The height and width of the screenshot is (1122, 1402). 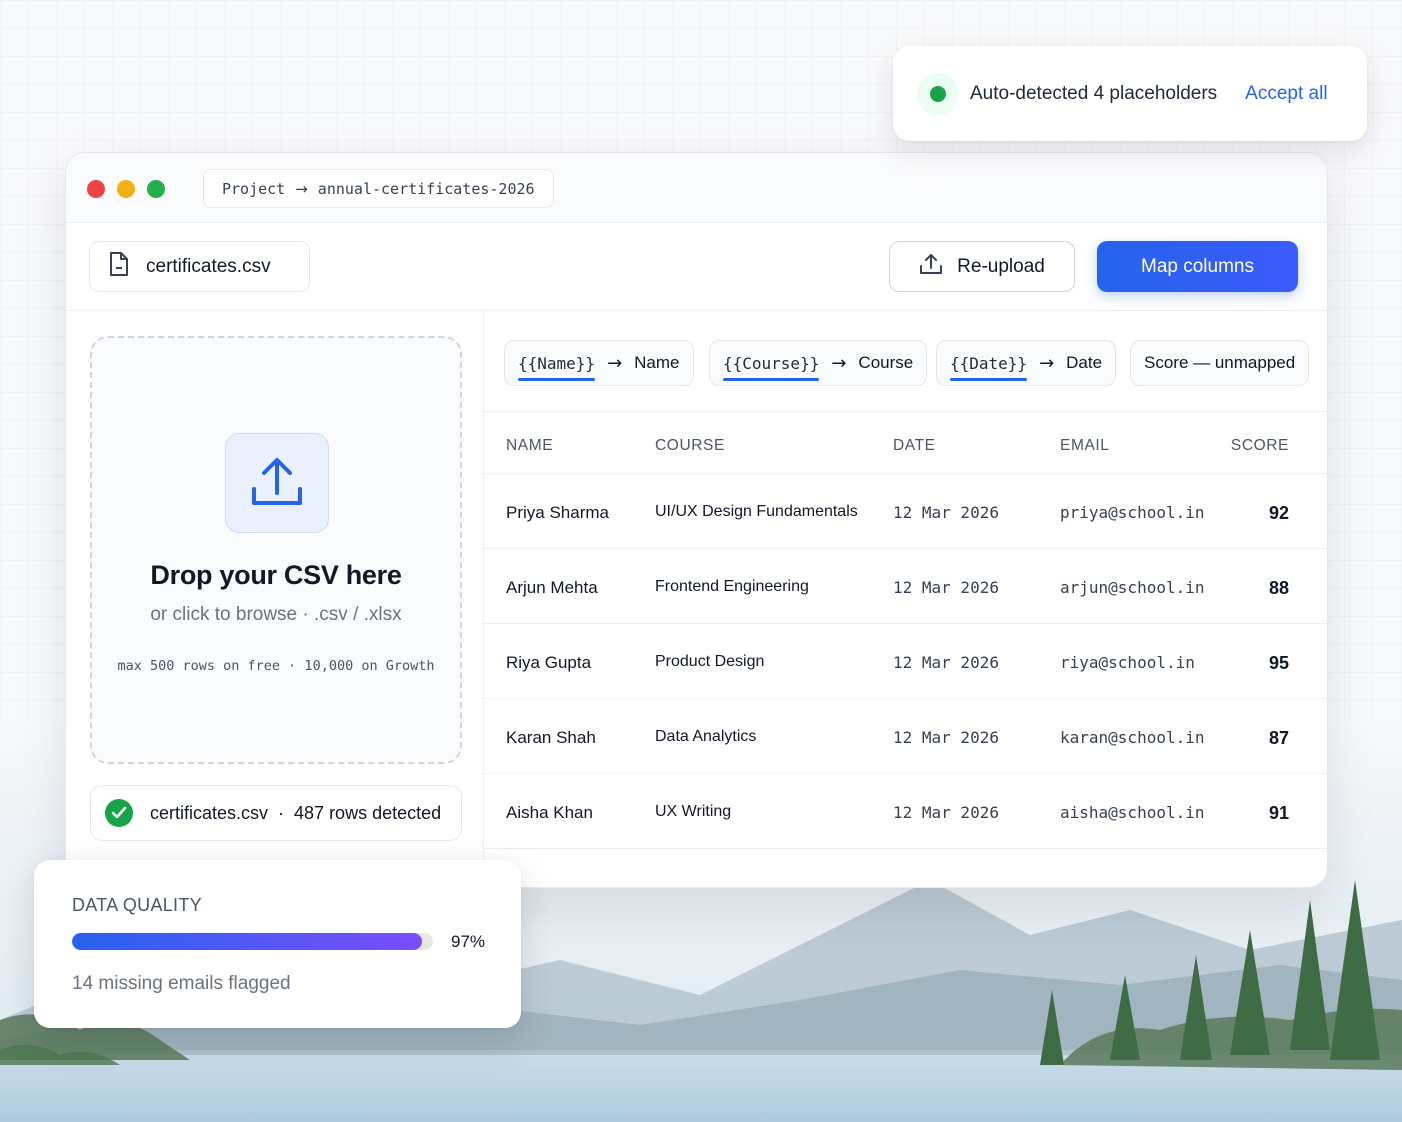 I want to click on file-icon, so click(x=119, y=267).